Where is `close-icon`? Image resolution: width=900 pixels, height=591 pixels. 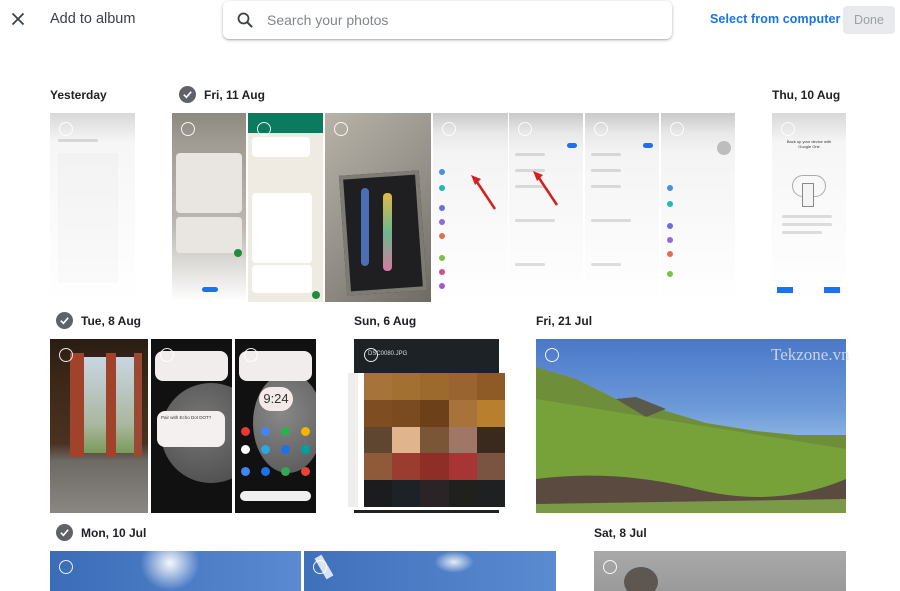 close-icon is located at coordinates (18, 19).